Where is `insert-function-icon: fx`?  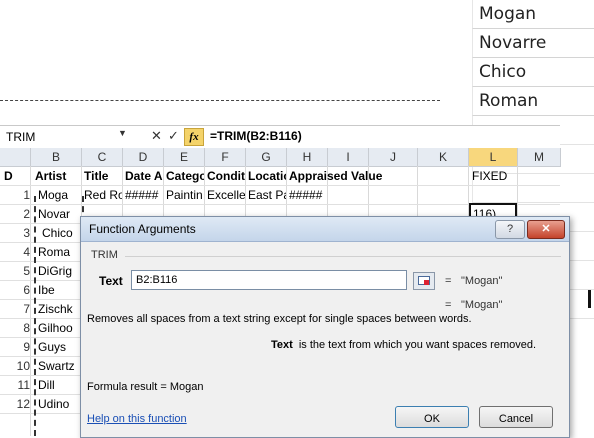 insert-function-icon: fx is located at coordinates (194, 137).